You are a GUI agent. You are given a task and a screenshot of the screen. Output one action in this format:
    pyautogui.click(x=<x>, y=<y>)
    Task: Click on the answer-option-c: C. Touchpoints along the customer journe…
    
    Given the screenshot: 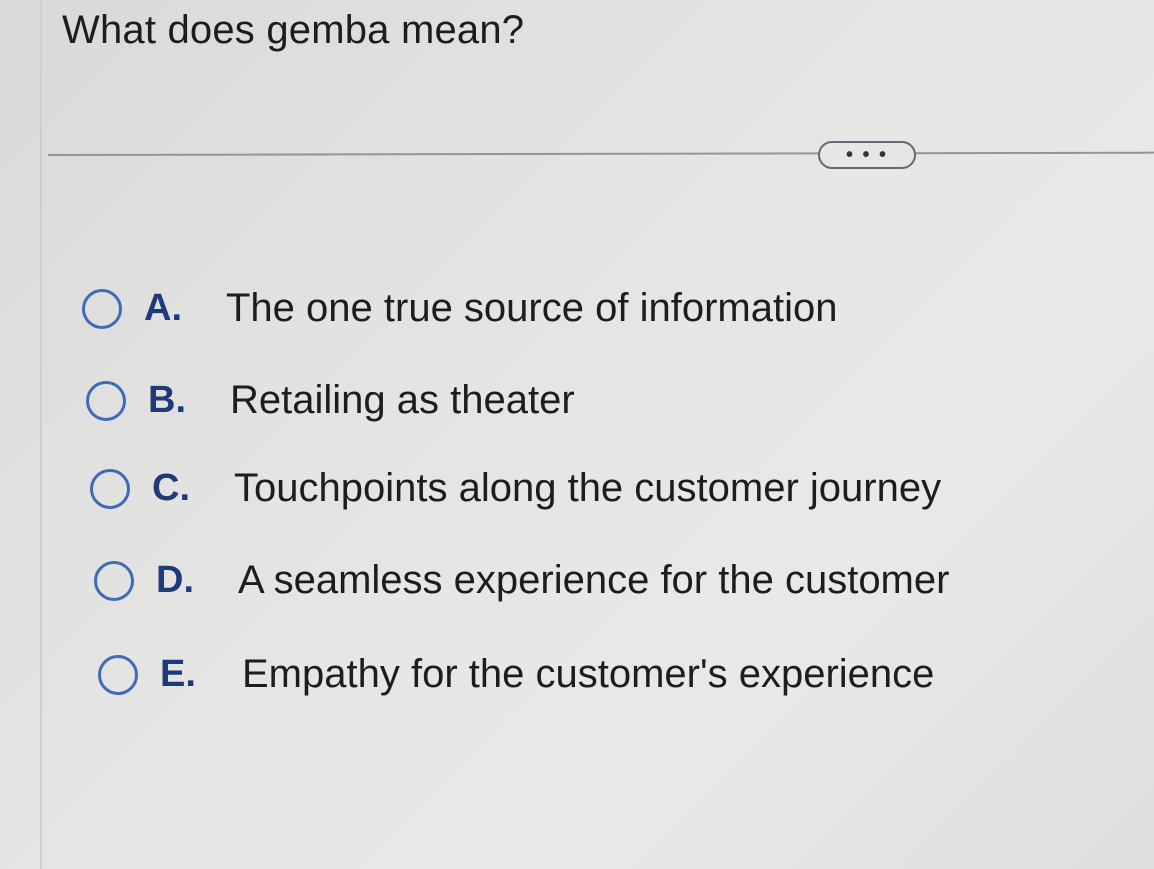 What is the action you would take?
    pyautogui.click(x=515, y=488)
    